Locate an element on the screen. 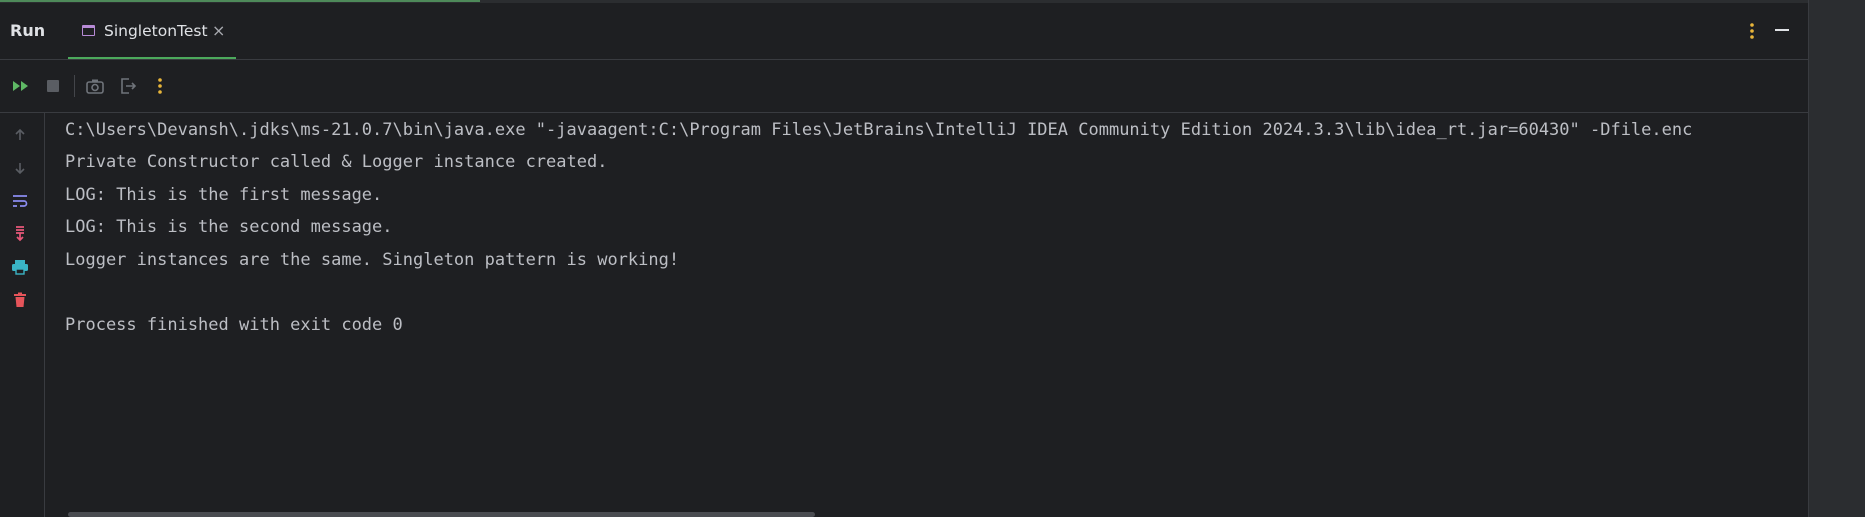 This screenshot has width=1865, height=517. run-header: Run SingletonTest × is located at coordinates (904, 31).